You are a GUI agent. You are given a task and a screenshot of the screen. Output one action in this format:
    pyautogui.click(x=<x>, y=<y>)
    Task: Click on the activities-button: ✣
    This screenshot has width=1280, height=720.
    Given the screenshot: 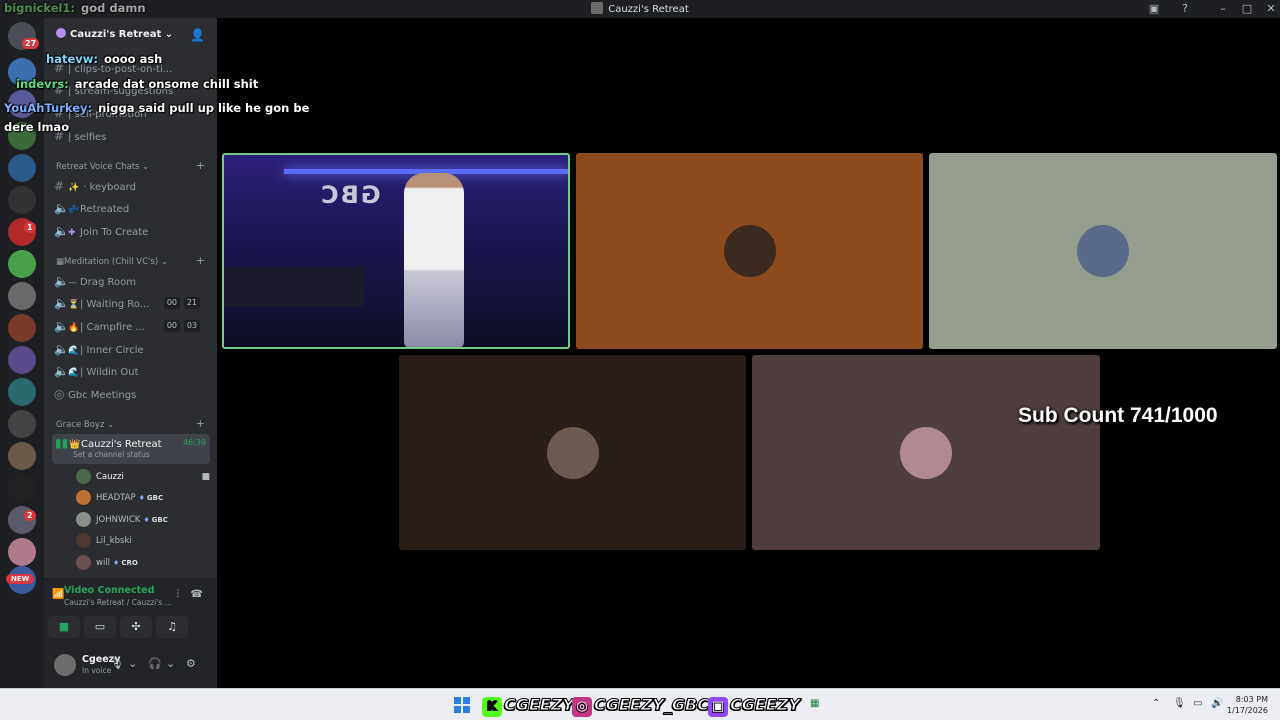 What is the action you would take?
    pyautogui.click(x=136, y=627)
    